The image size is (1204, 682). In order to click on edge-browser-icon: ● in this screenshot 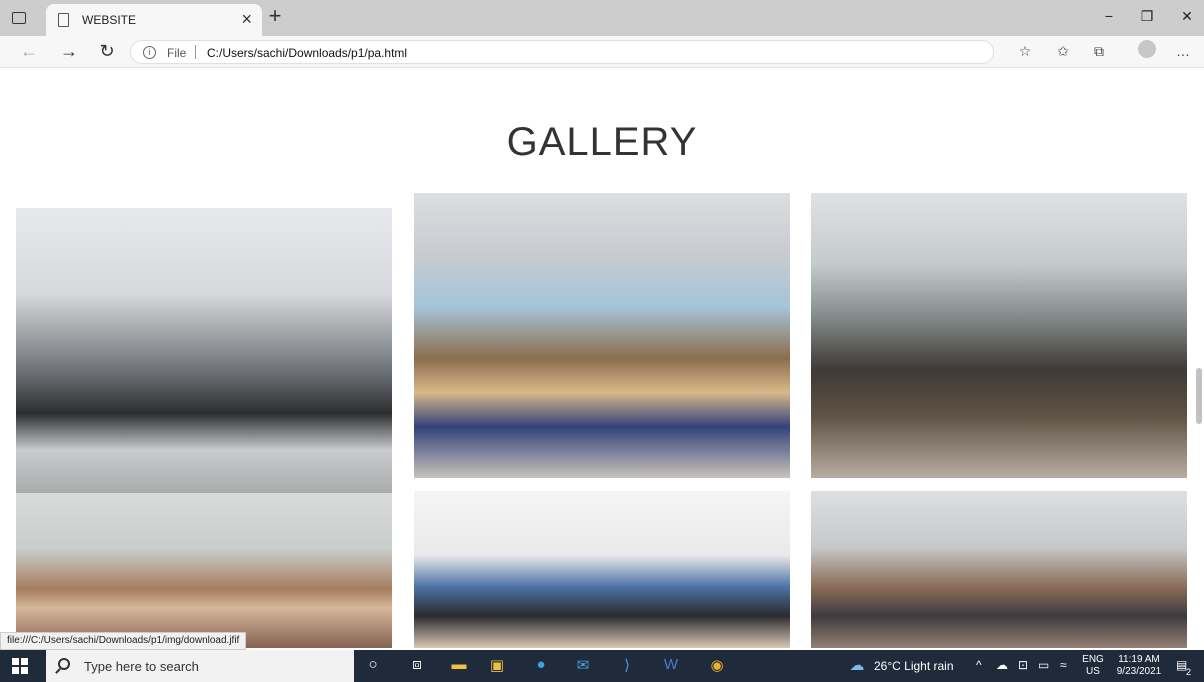, I will do `click(541, 666)`.